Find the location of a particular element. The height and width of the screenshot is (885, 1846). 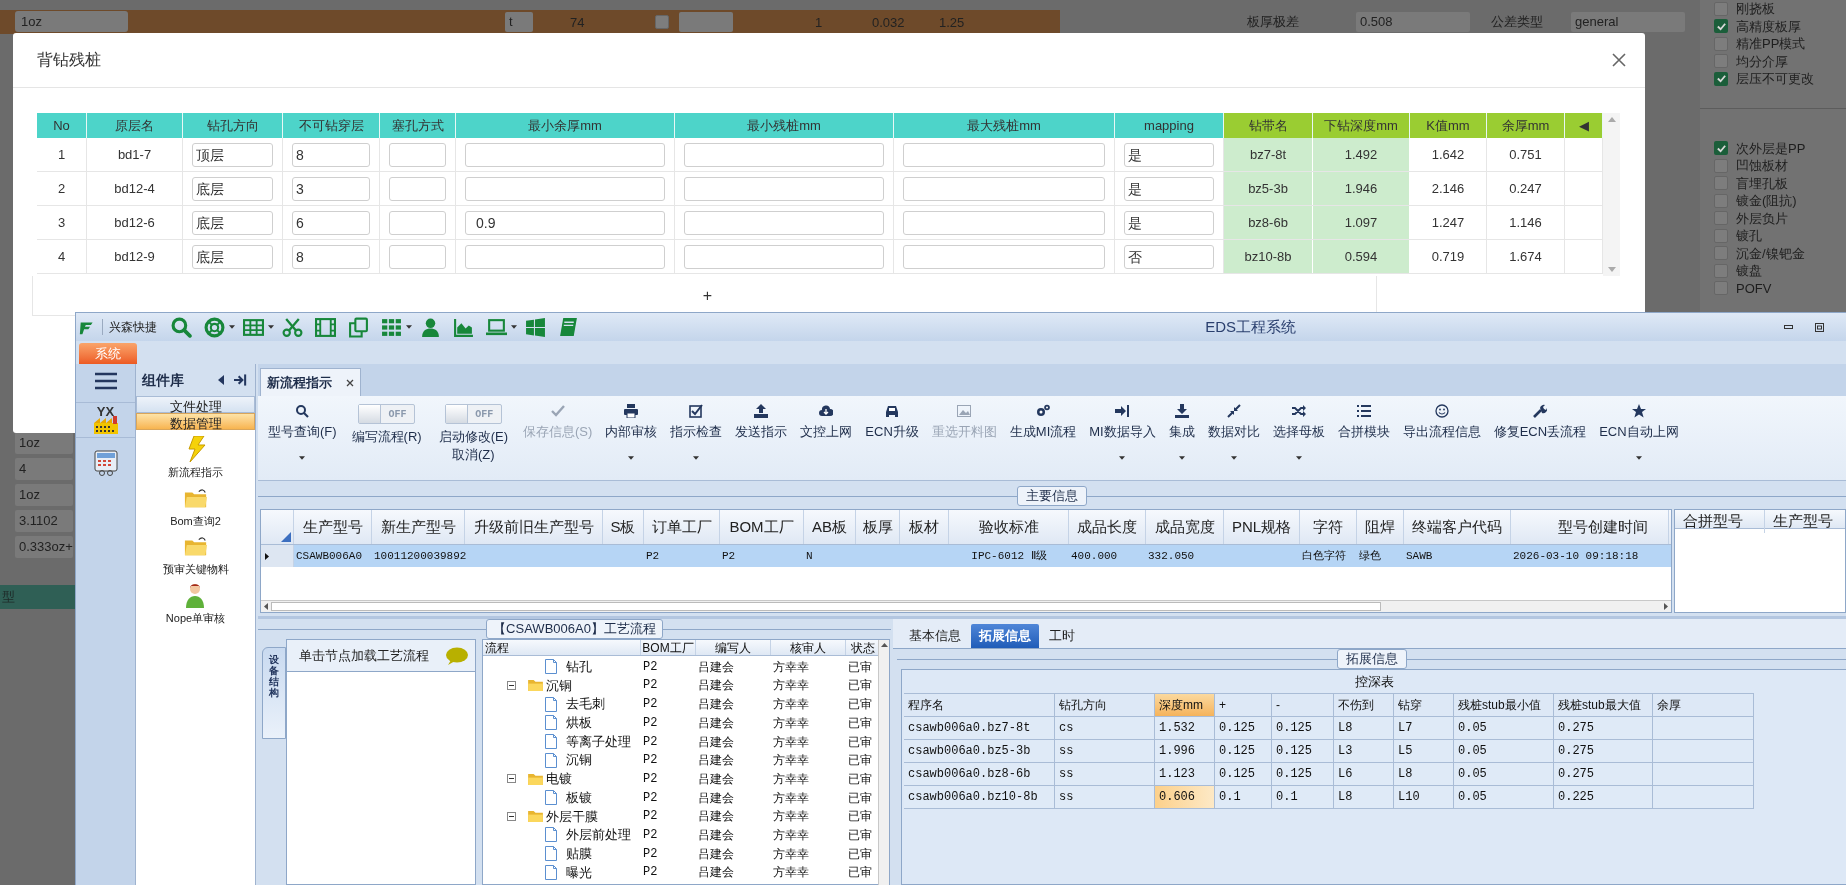

column-header: 流程 is located at coordinates (562, 647).